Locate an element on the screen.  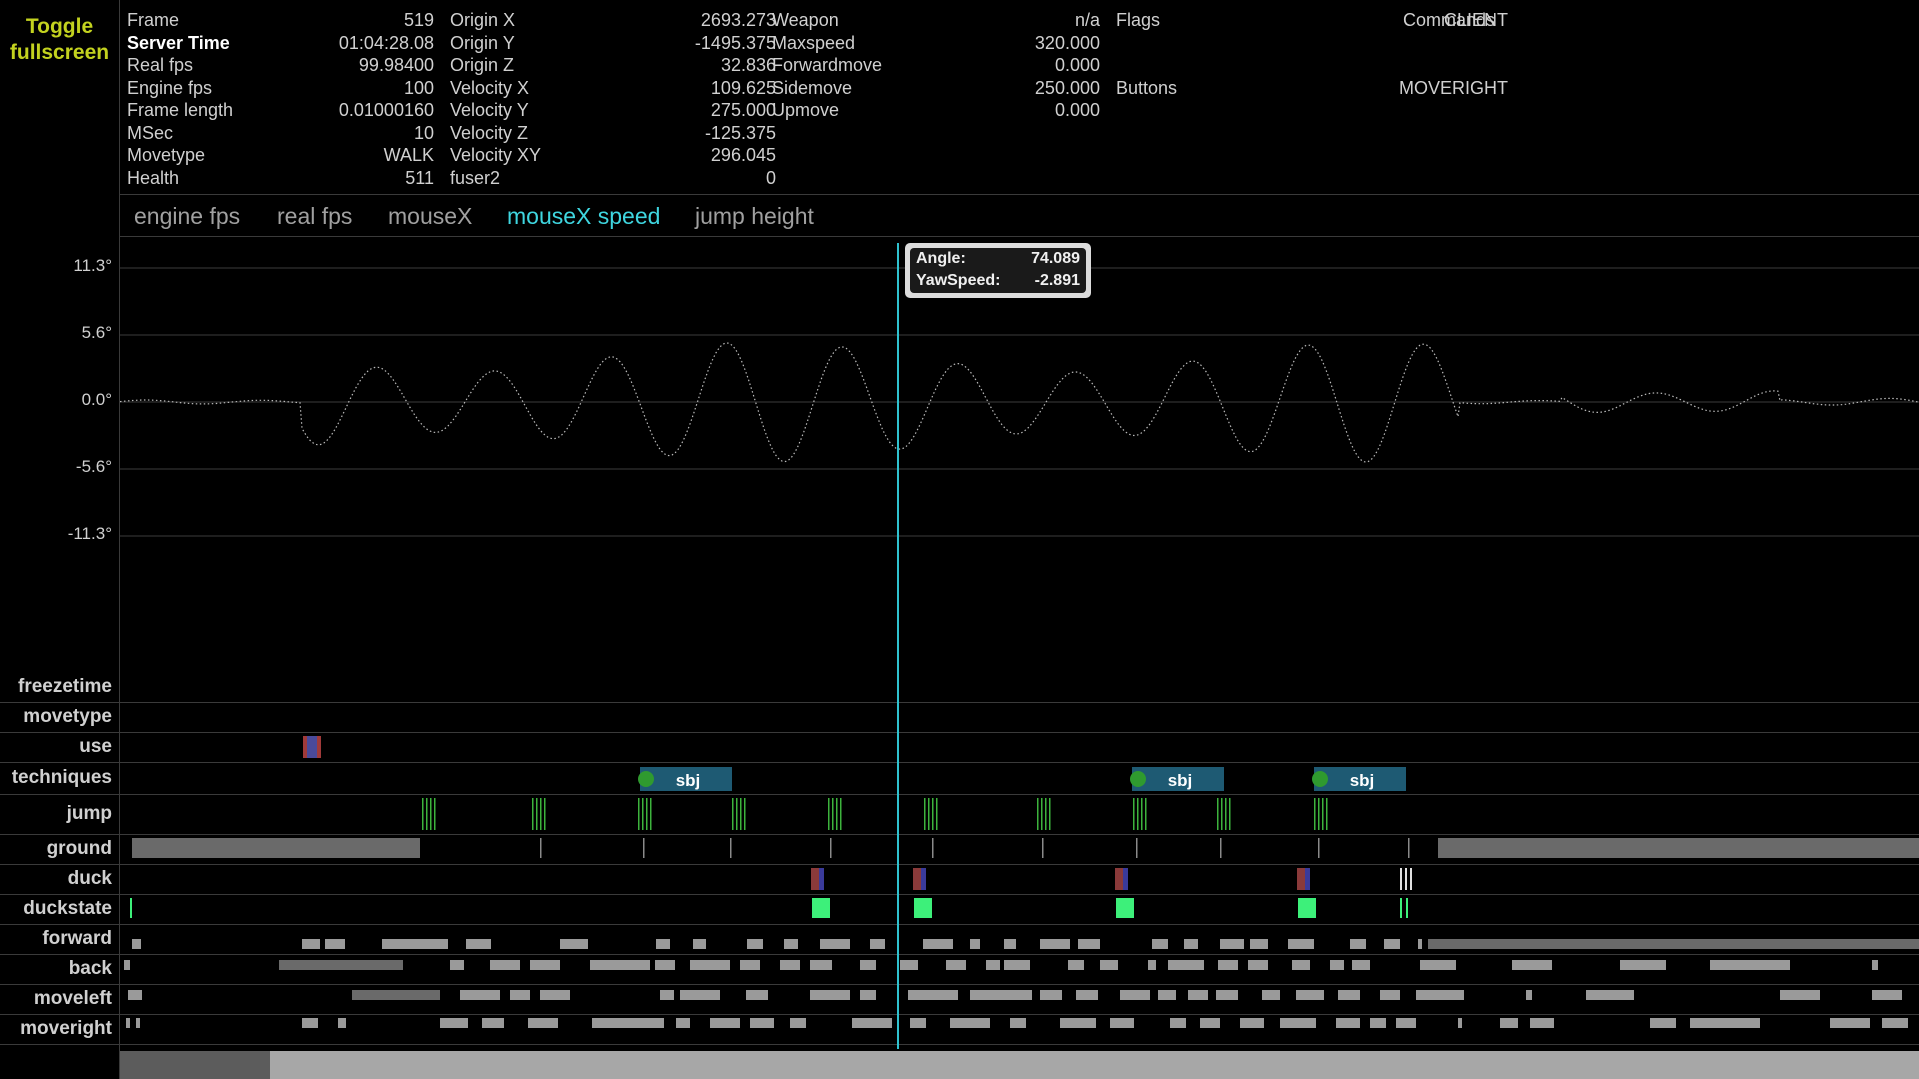
tooltip-angle-label: Angle: is located at coordinates (941, 258).